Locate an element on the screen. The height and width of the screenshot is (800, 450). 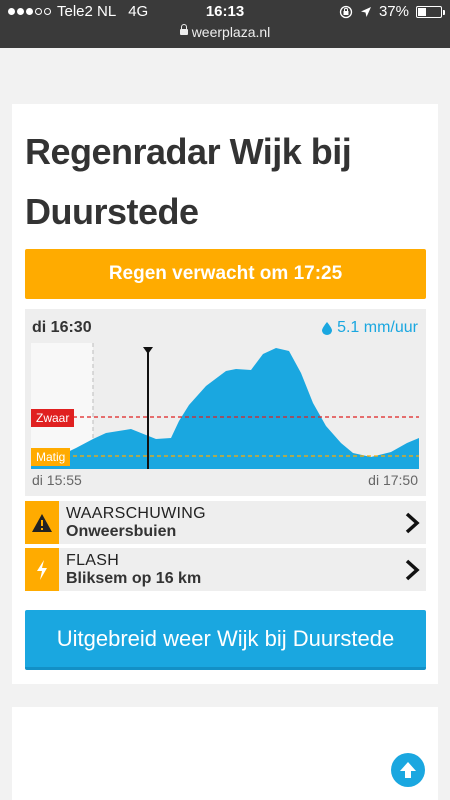
alert-title: WAARSCHUWING is located at coordinates (136, 513).